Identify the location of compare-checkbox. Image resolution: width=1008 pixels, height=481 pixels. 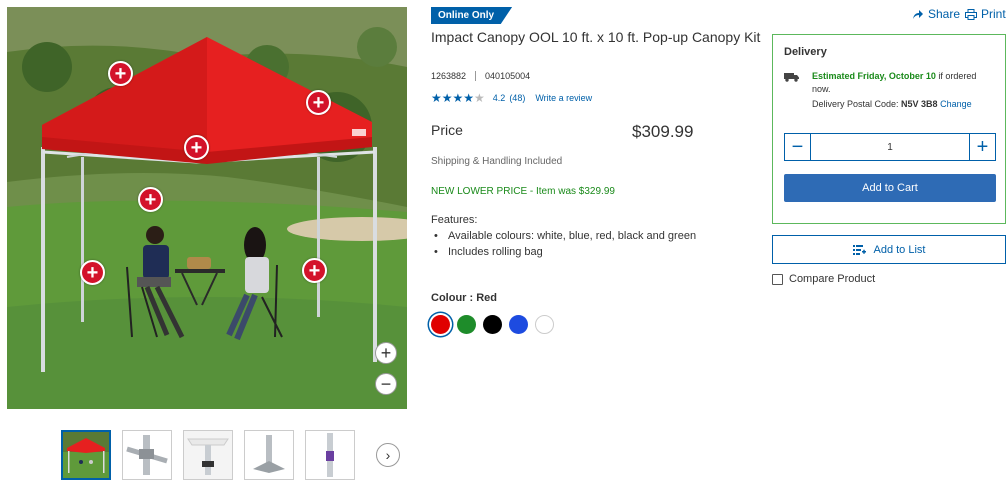
(777, 279).